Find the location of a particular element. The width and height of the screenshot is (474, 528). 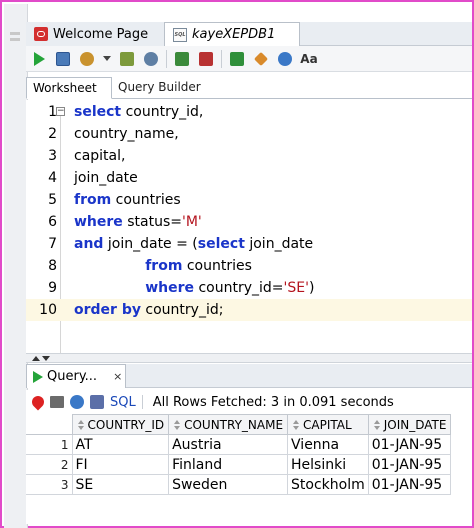

collapse-down-icon is located at coordinates (46, 358).